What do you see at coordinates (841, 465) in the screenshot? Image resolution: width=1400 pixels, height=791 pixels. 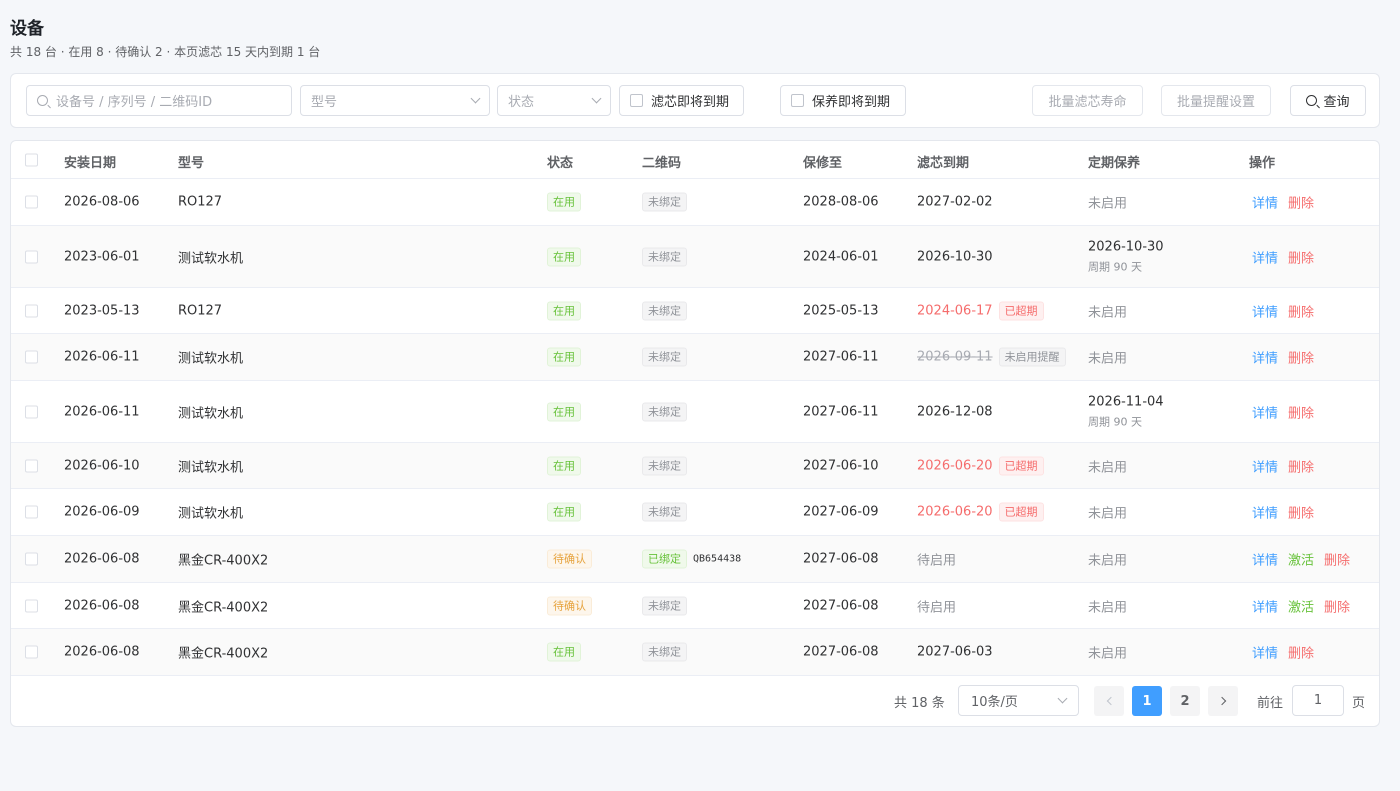 I see `warranty-date: 2027-06-10` at bounding box center [841, 465].